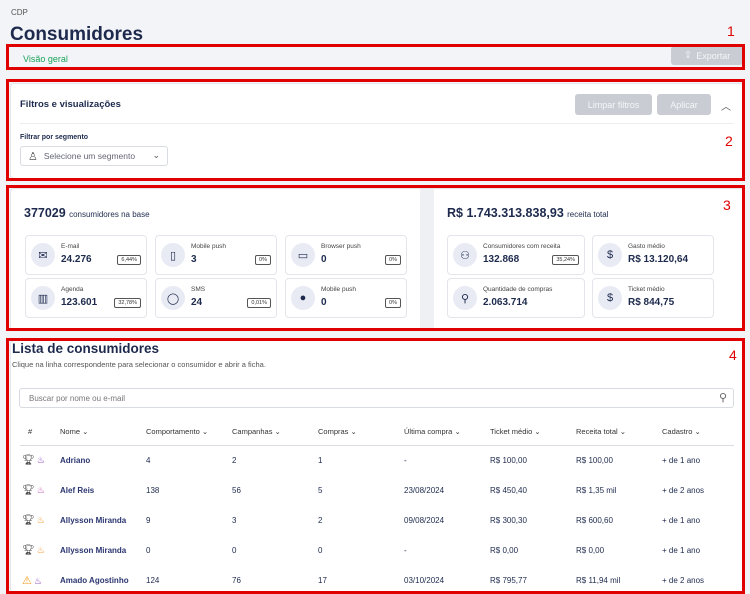 This screenshot has width=750, height=594. What do you see at coordinates (153, 580) in the screenshot?
I see `row-behavior: 124` at bounding box center [153, 580].